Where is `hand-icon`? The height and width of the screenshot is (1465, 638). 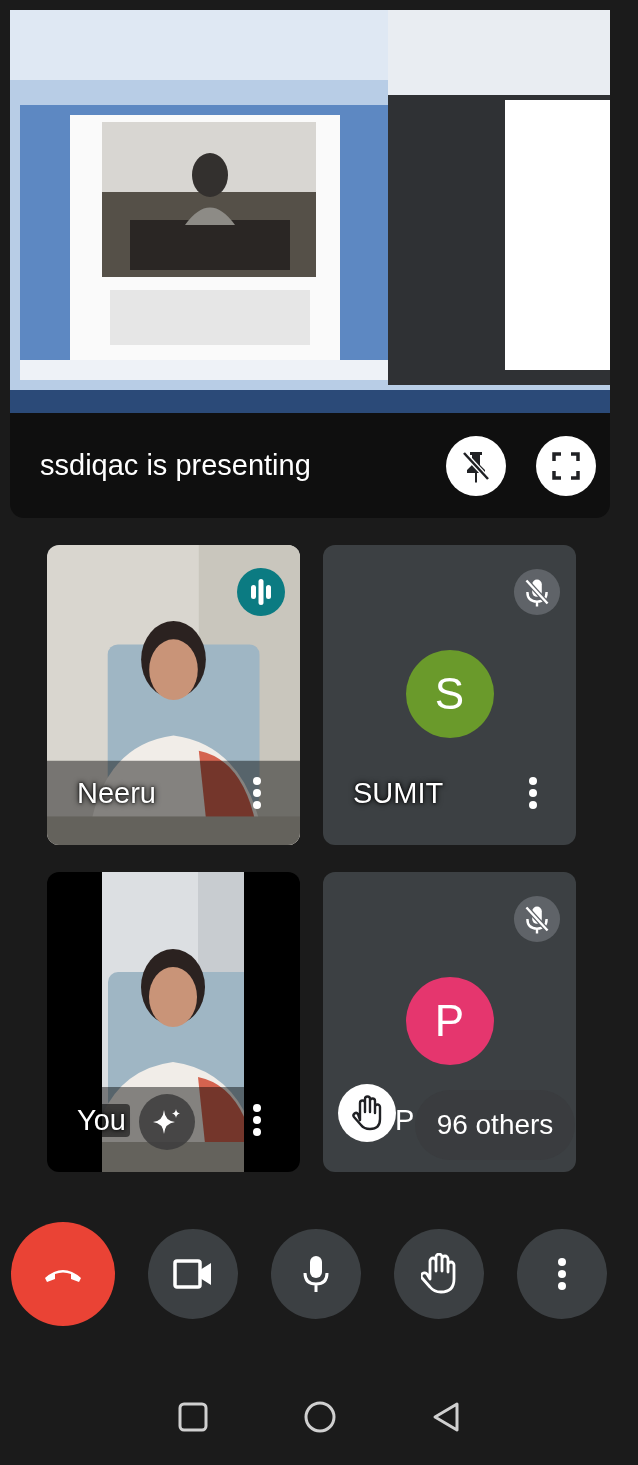
hand-icon is located at coordinates (439, 1274).